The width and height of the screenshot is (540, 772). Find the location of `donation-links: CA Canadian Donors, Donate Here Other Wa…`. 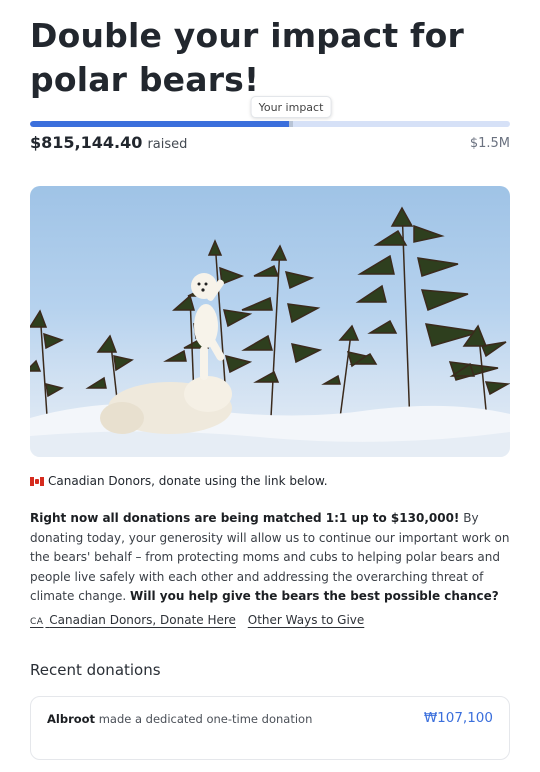

donation-links: CA Canadian Donors, Donate Here Other Wa… is located at coordinates (201, 621).